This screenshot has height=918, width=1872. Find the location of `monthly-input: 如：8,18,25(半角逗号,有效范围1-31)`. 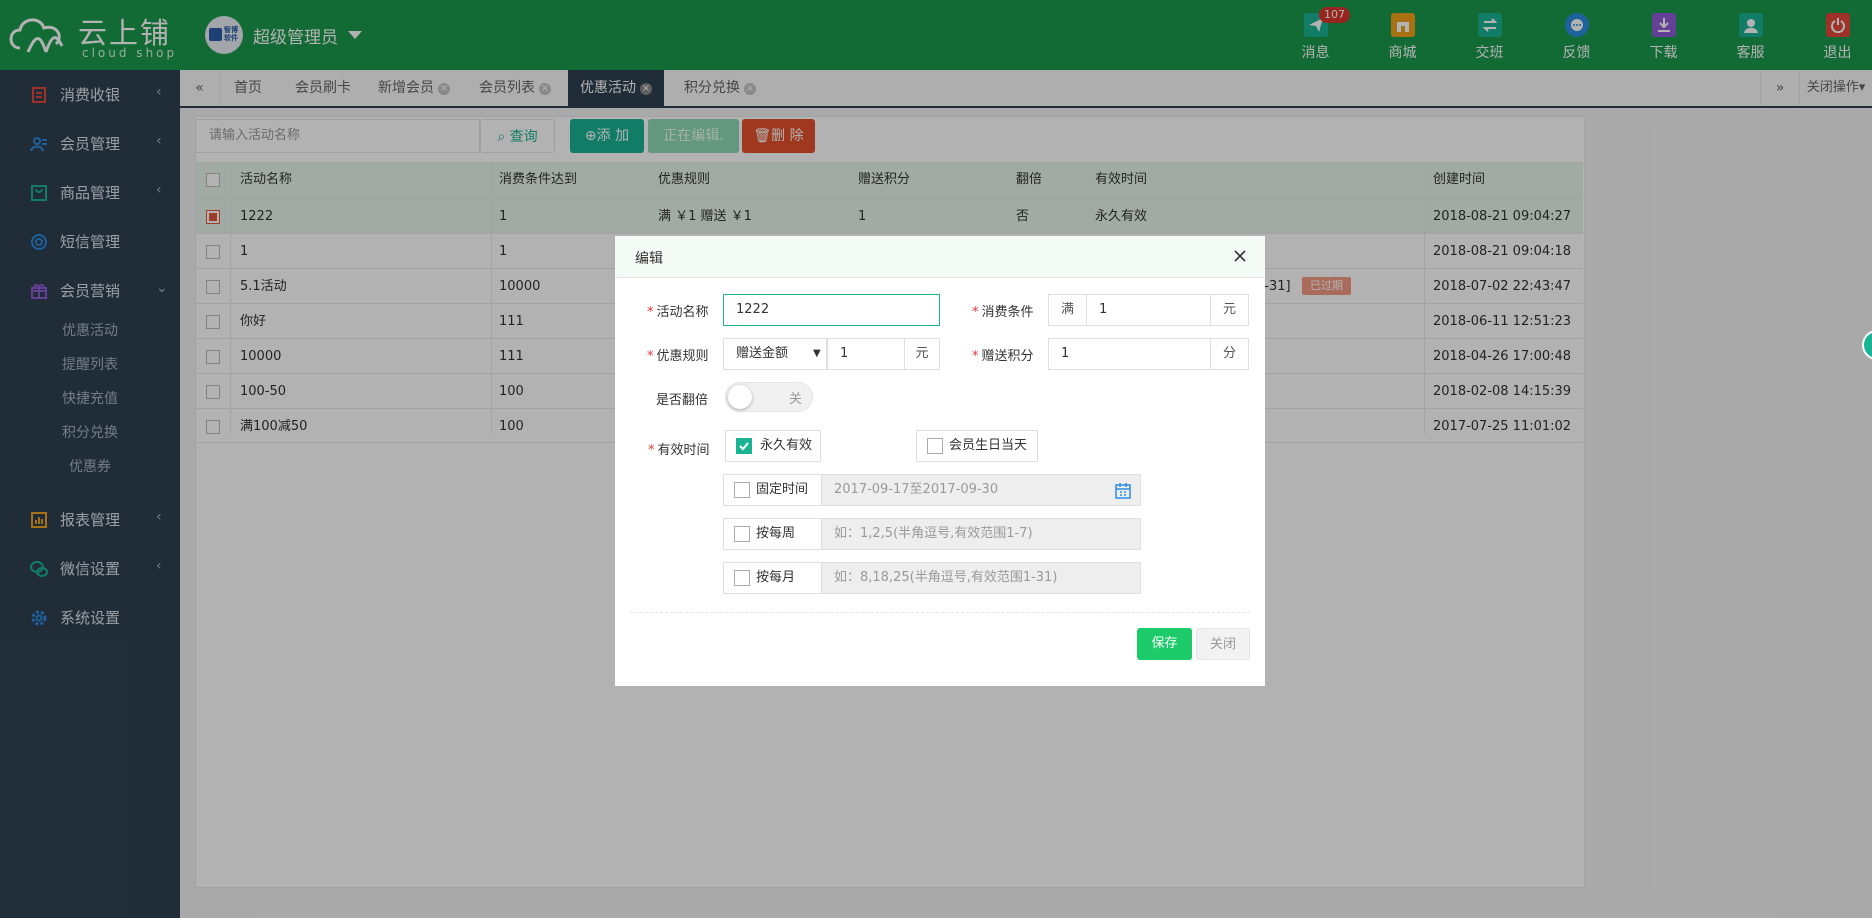

monthly-input: 如：8,18,25(半角逗号,有效范围1-31) is located at coordinates (981, 578).